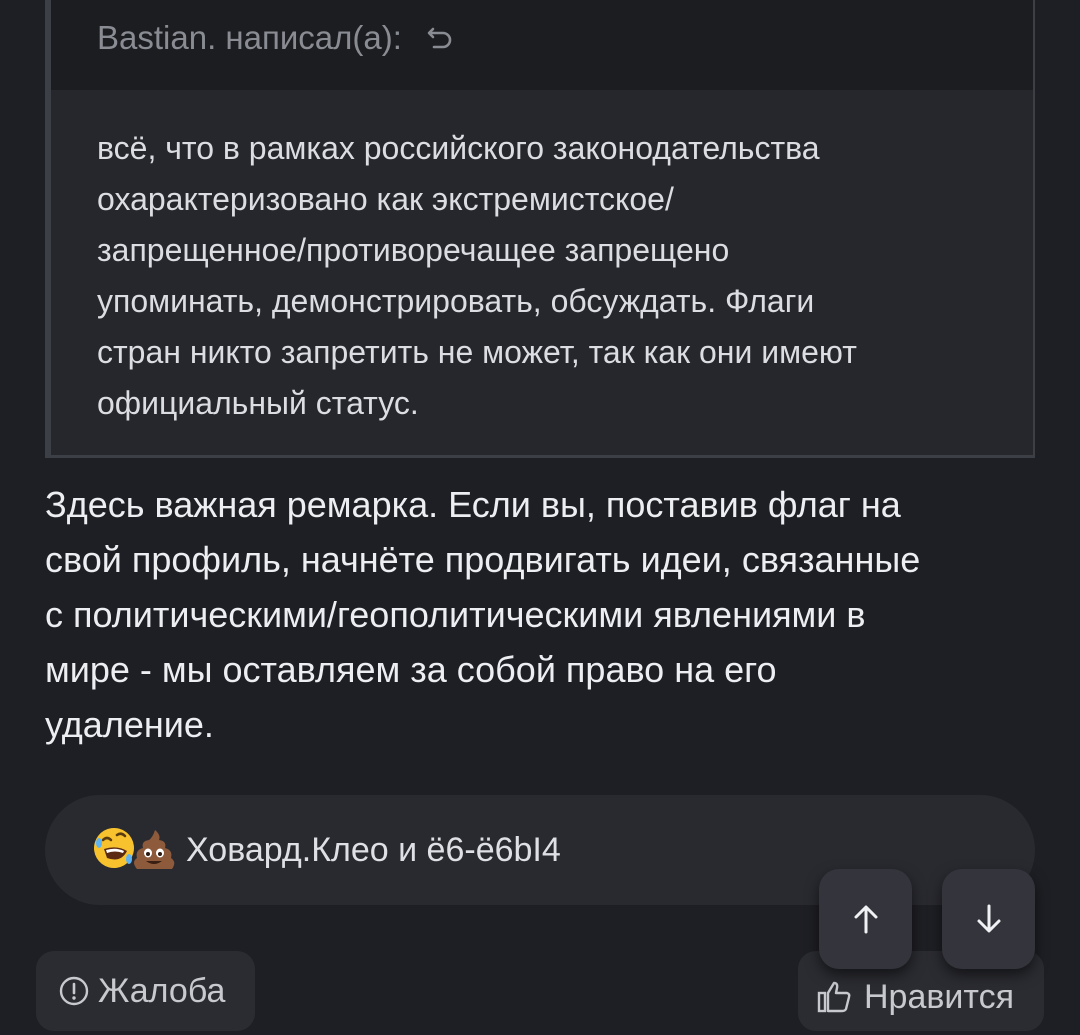 Image resolution: width=1080 pixels, height=1035 pixels. I want to click on quote-author-link: Bastian. написал(а):, so click(276, 38).